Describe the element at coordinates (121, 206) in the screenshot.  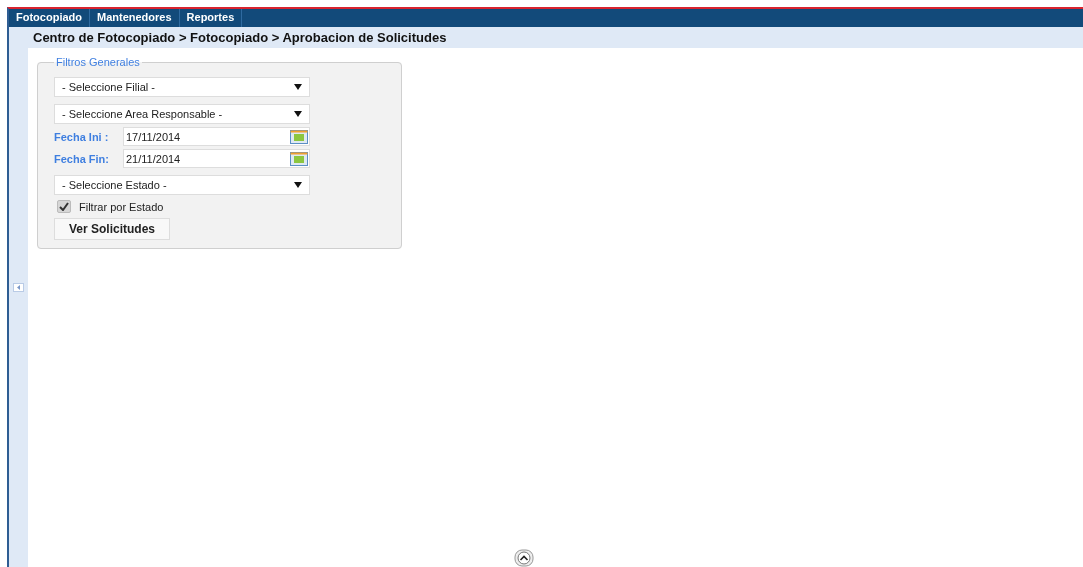
I see `checkbox-label: Filtrar por Estado` at that location.